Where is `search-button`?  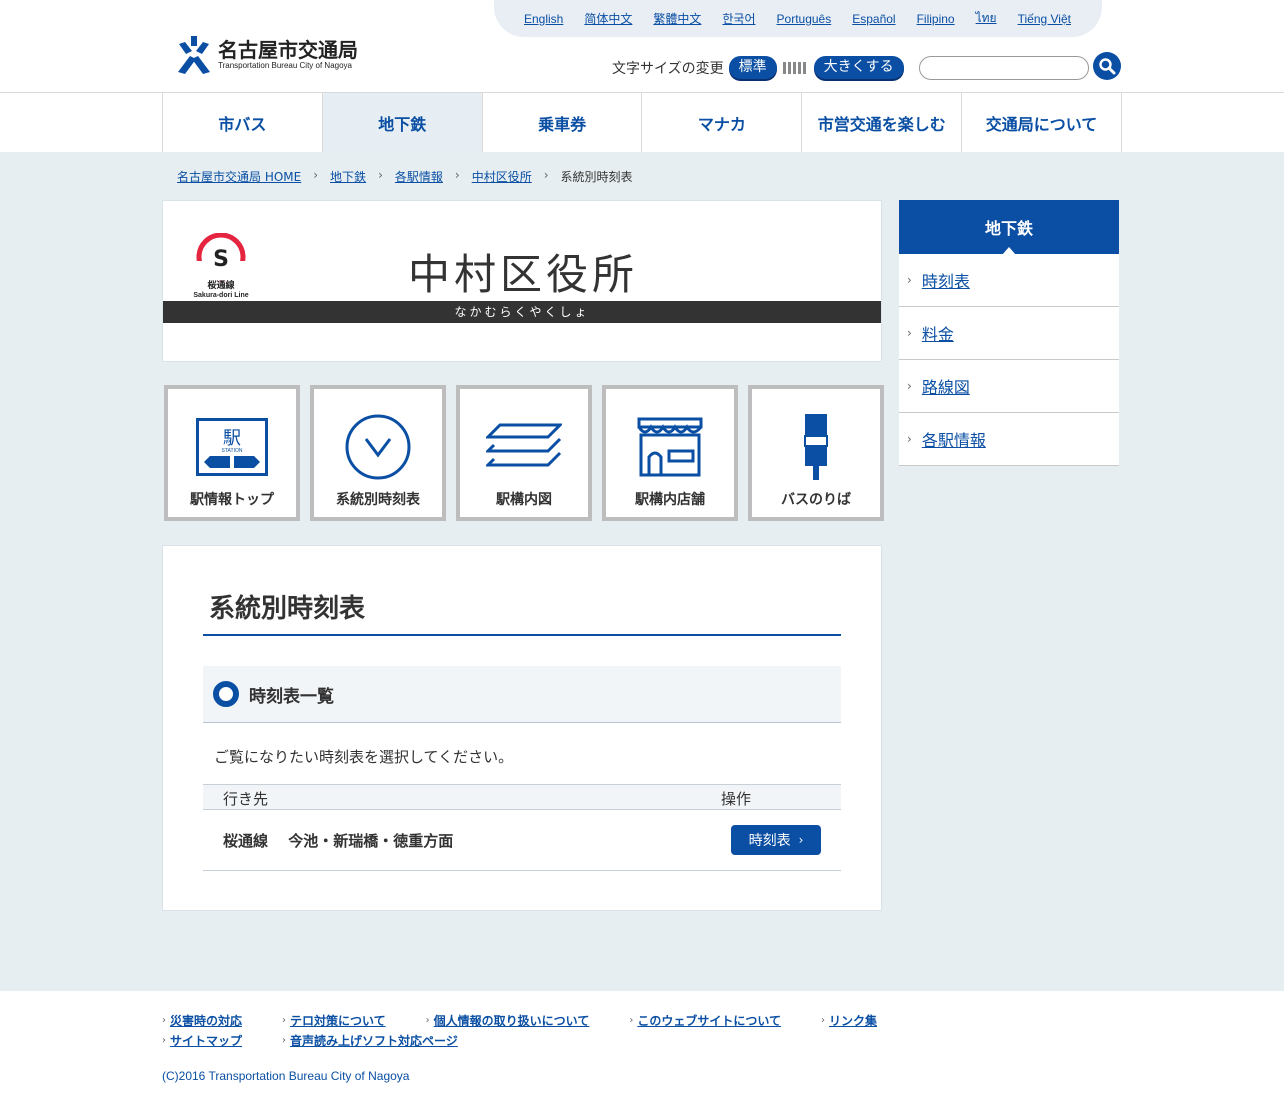
search-button is located at coordinates (1107, 66).